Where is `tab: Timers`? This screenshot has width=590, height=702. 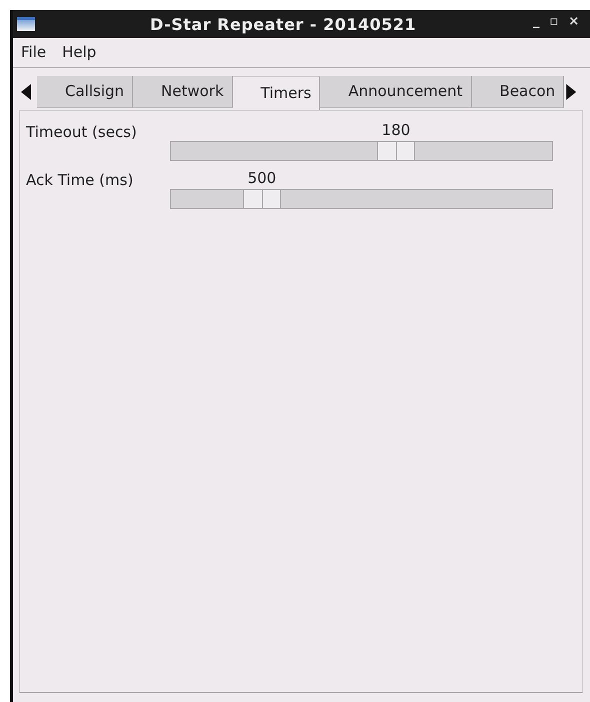
tab: Timers is located at coordinates (276, 93).